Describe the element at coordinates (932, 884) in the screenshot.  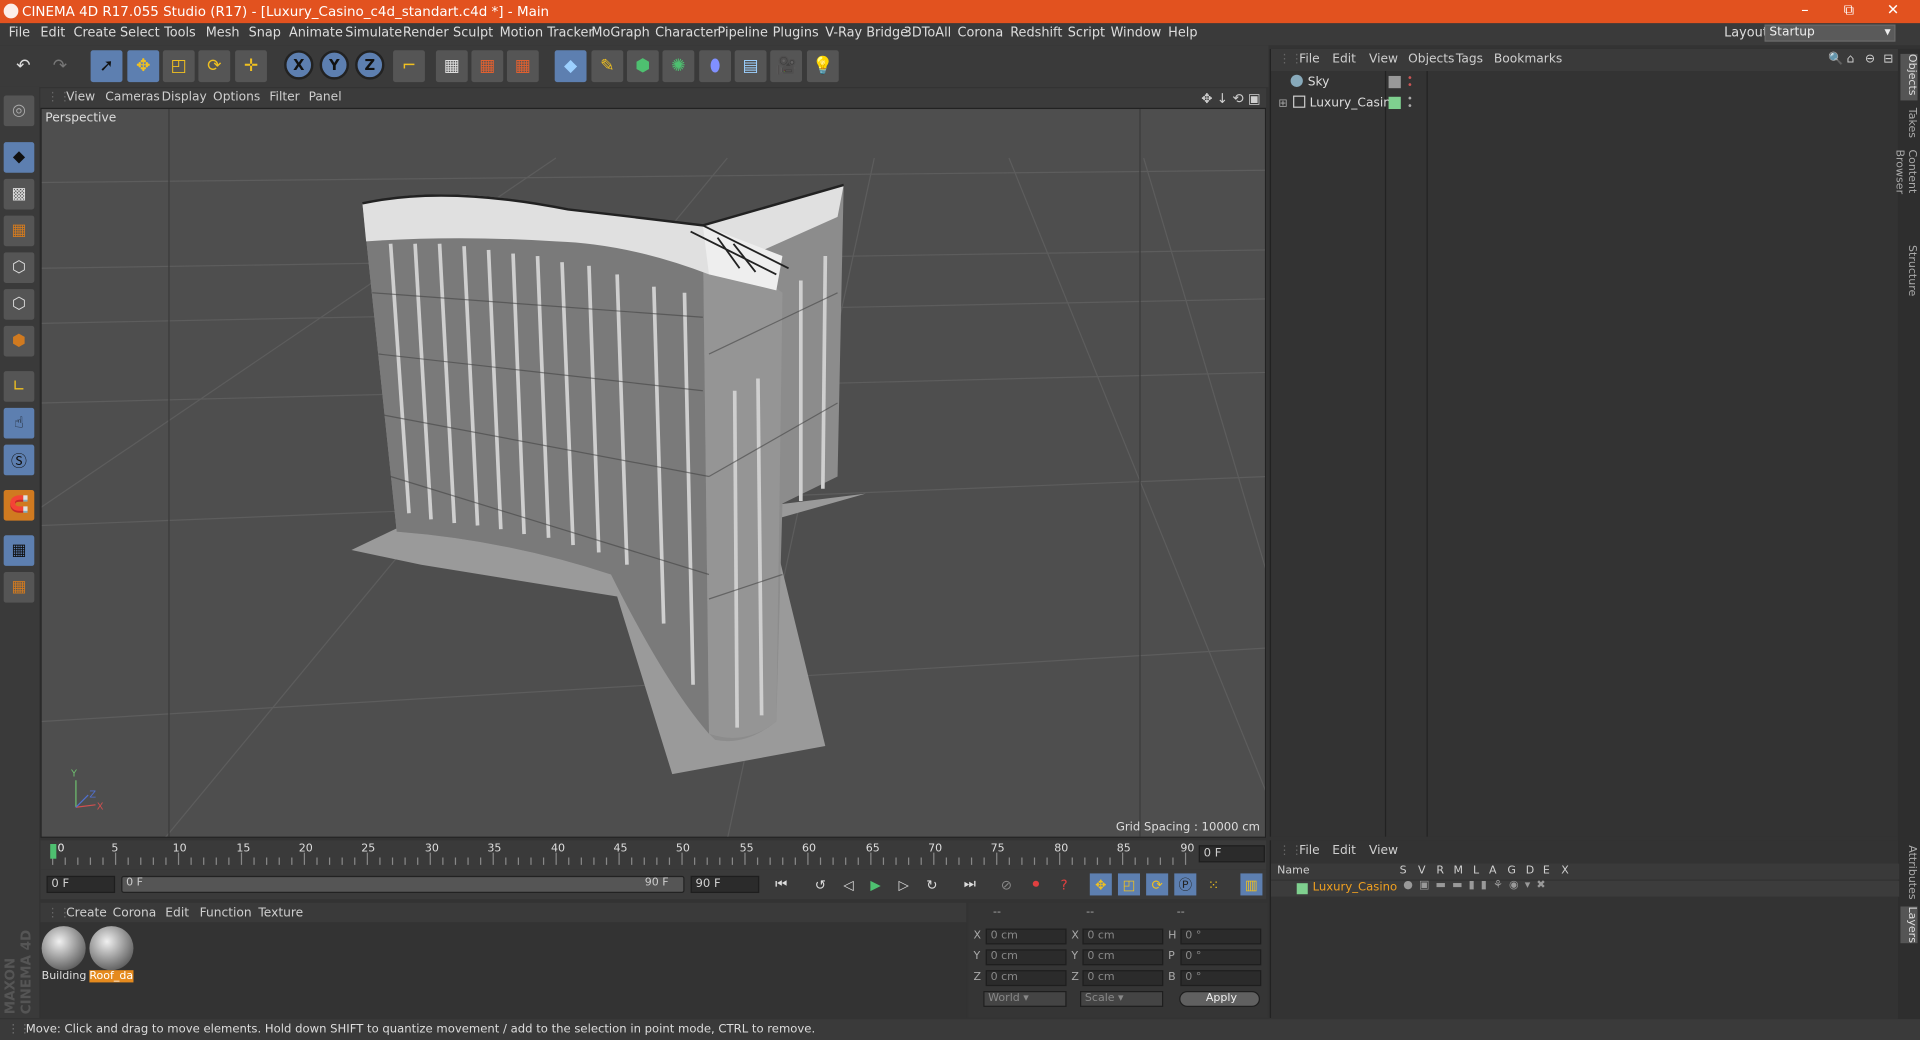
I see `next-key-icon: ↻` at that location.